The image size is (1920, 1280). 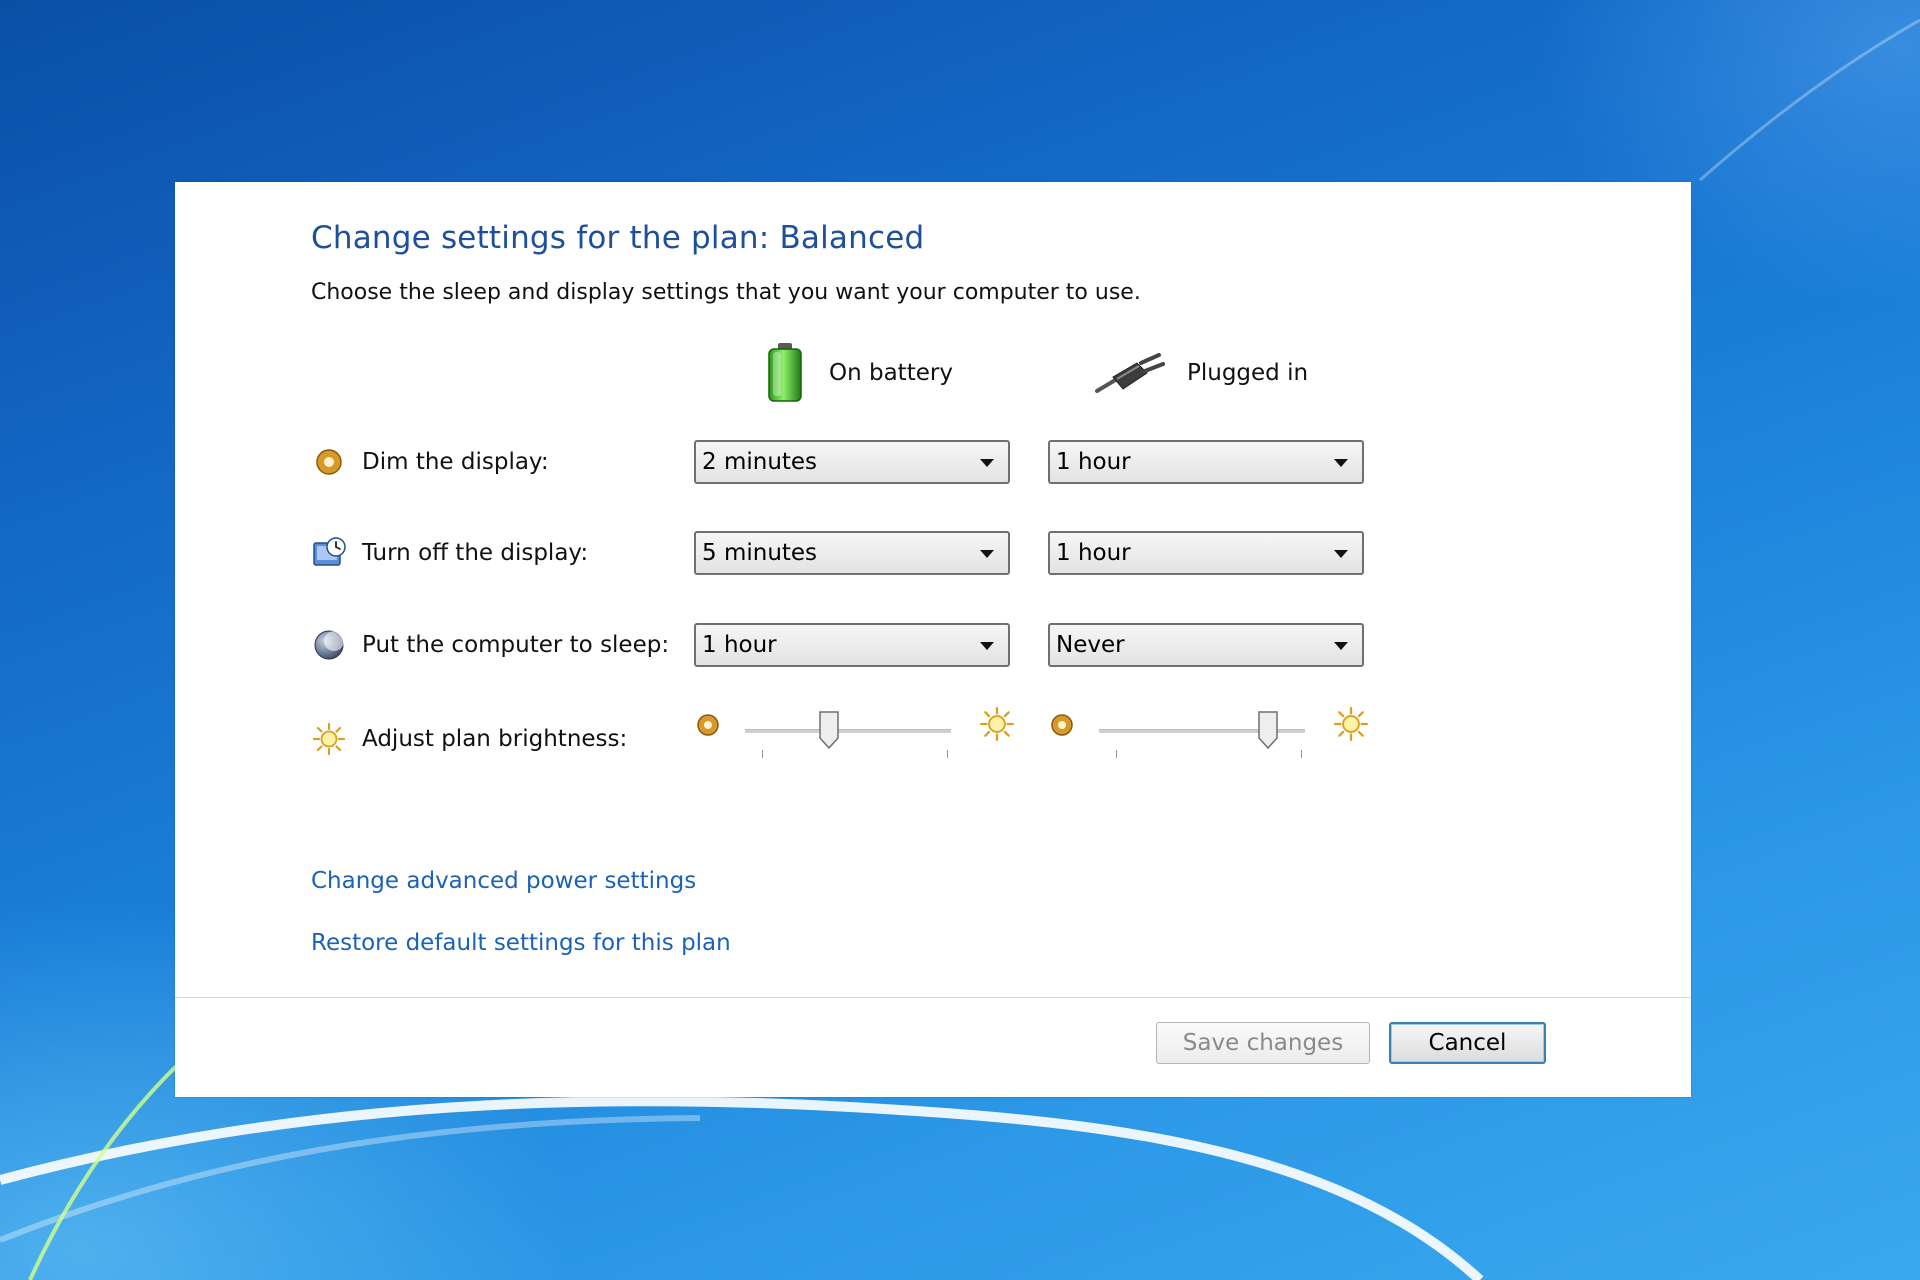 What do you see at coordinates (495, 739) in the screenshot?
I see `row-label-brightness: Adjust plan brightness:` at bounding box center [495, 739].